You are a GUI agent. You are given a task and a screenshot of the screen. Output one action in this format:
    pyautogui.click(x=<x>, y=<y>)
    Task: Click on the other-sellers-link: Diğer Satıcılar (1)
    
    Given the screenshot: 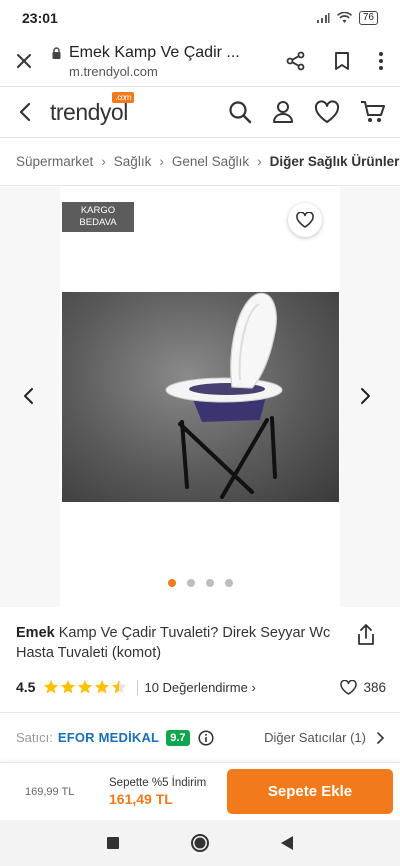 What is the action you would take?
    pyautogui.click(x=324, y=737)
    